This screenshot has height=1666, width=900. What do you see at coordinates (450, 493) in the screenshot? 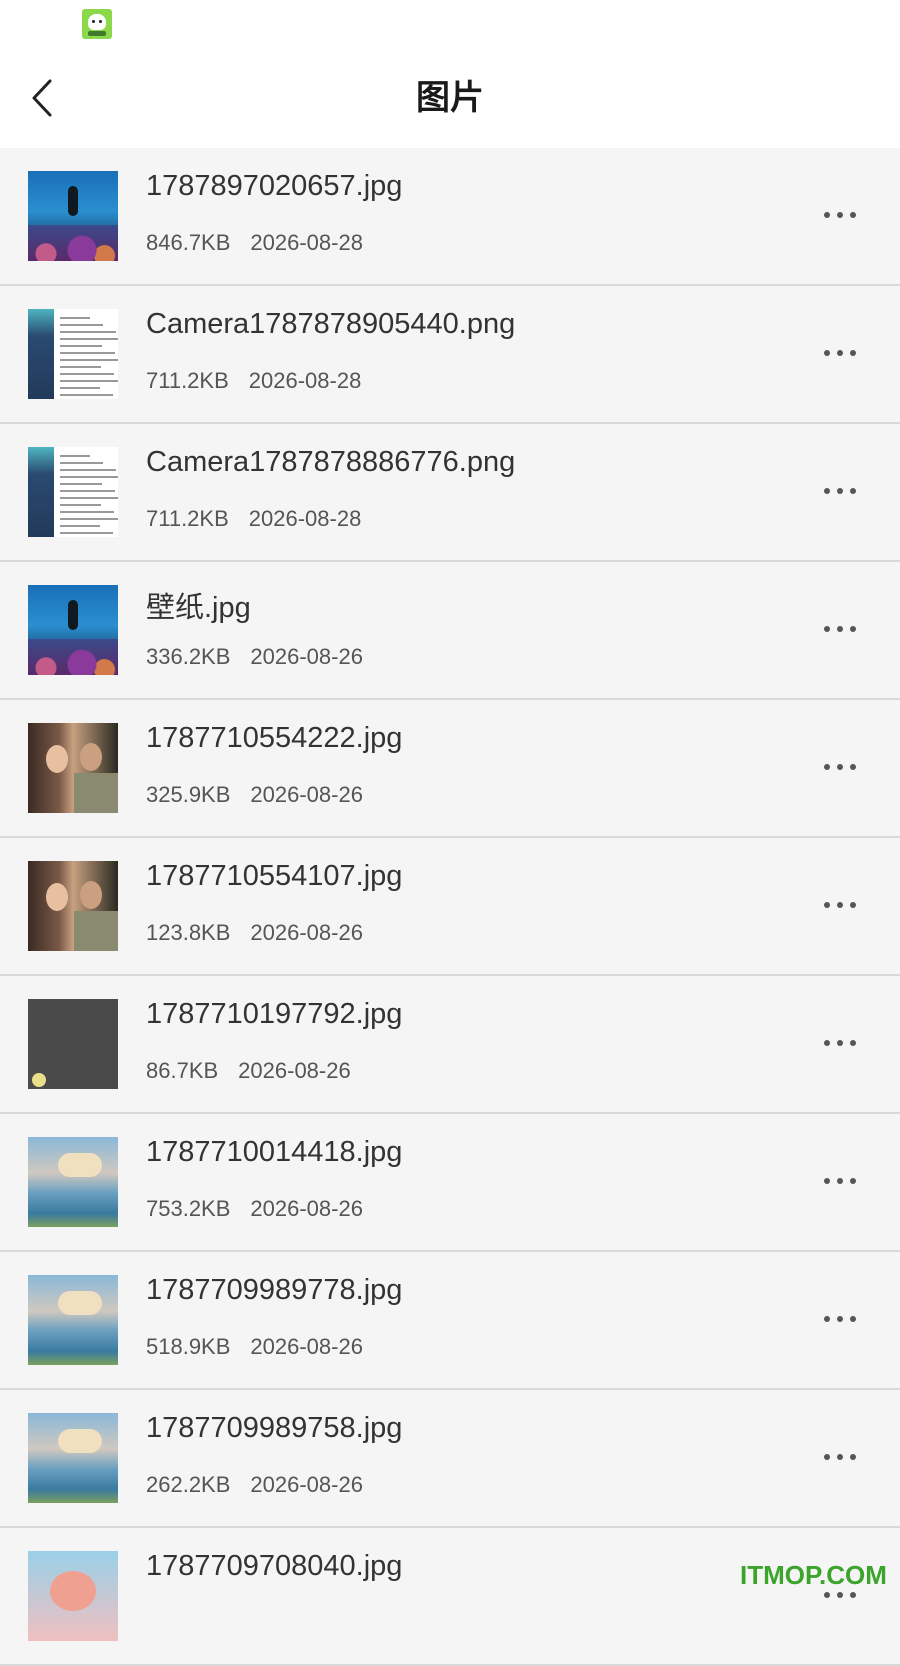
I see `file-list-item: Camera1787878886776.png 711.2KB 2026-08-28` at bounding box center [450, 493].